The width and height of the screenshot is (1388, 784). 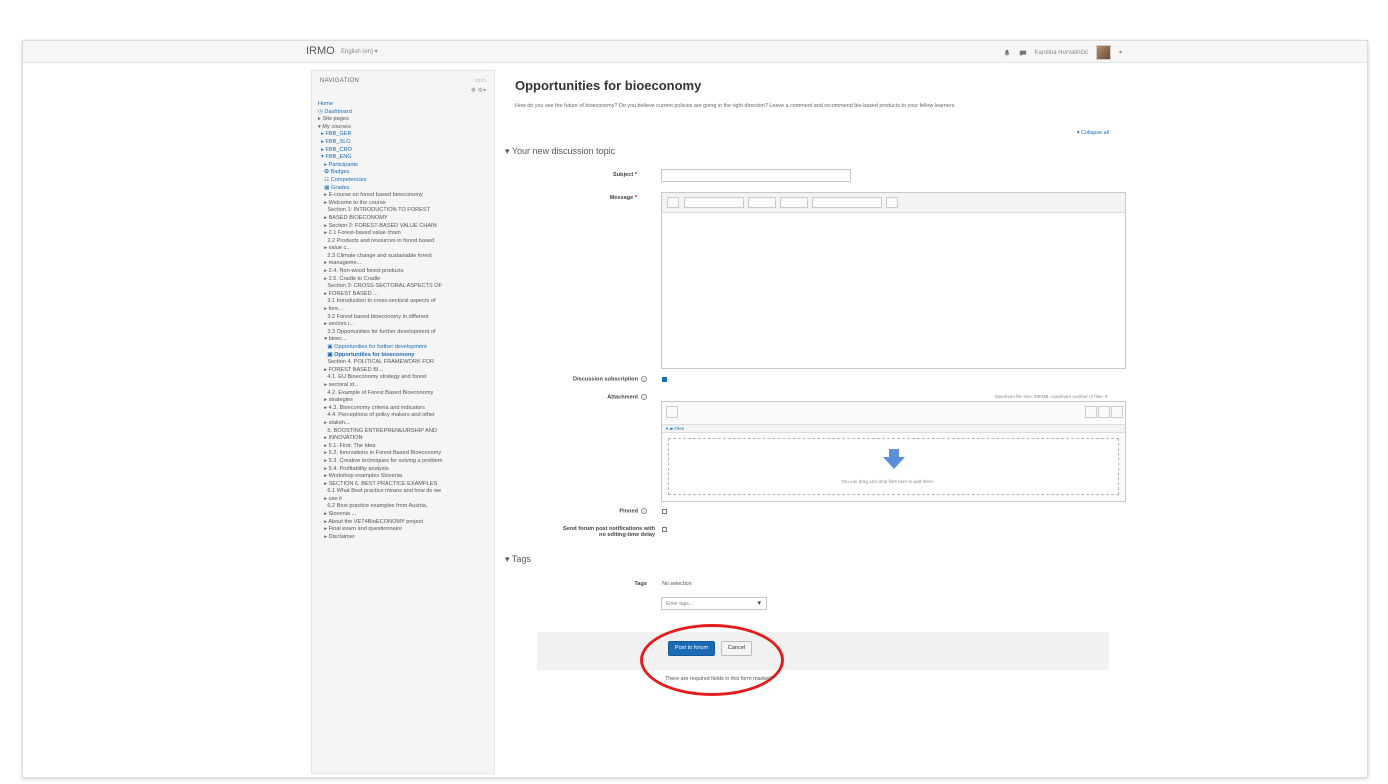 I want to click on sidebar-item: ▸ 5.1. First: The Idea, so click(x=404, y=447).